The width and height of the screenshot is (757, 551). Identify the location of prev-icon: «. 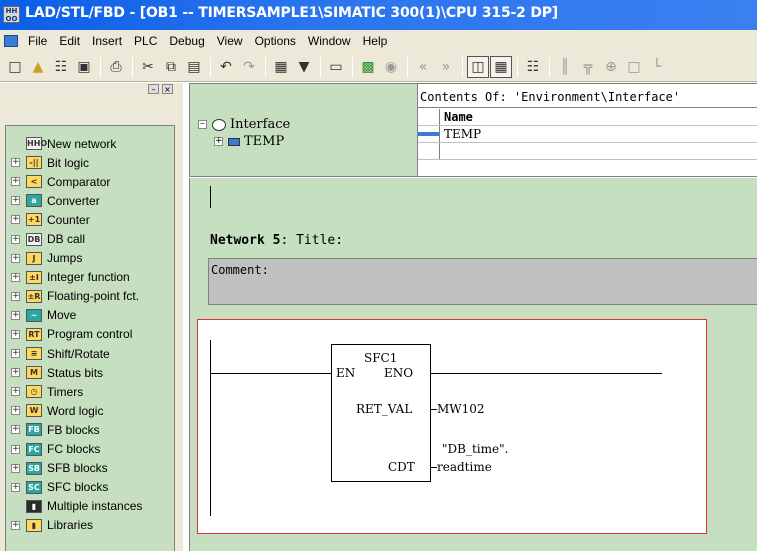
(423, 67).